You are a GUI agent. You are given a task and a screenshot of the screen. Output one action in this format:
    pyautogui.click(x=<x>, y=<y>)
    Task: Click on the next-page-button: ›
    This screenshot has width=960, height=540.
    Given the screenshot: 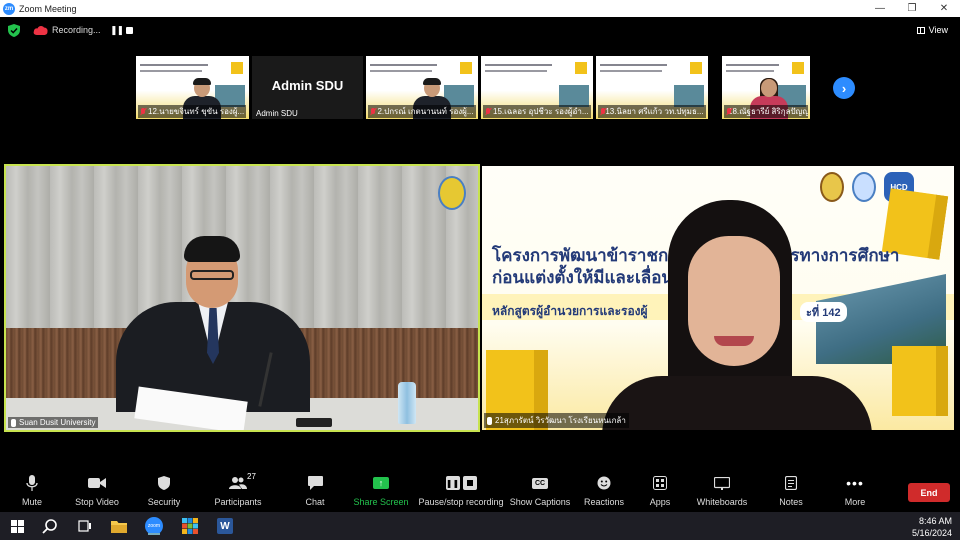 What is the action you would take?
    pyautogui.click(x=844, y=88)
    